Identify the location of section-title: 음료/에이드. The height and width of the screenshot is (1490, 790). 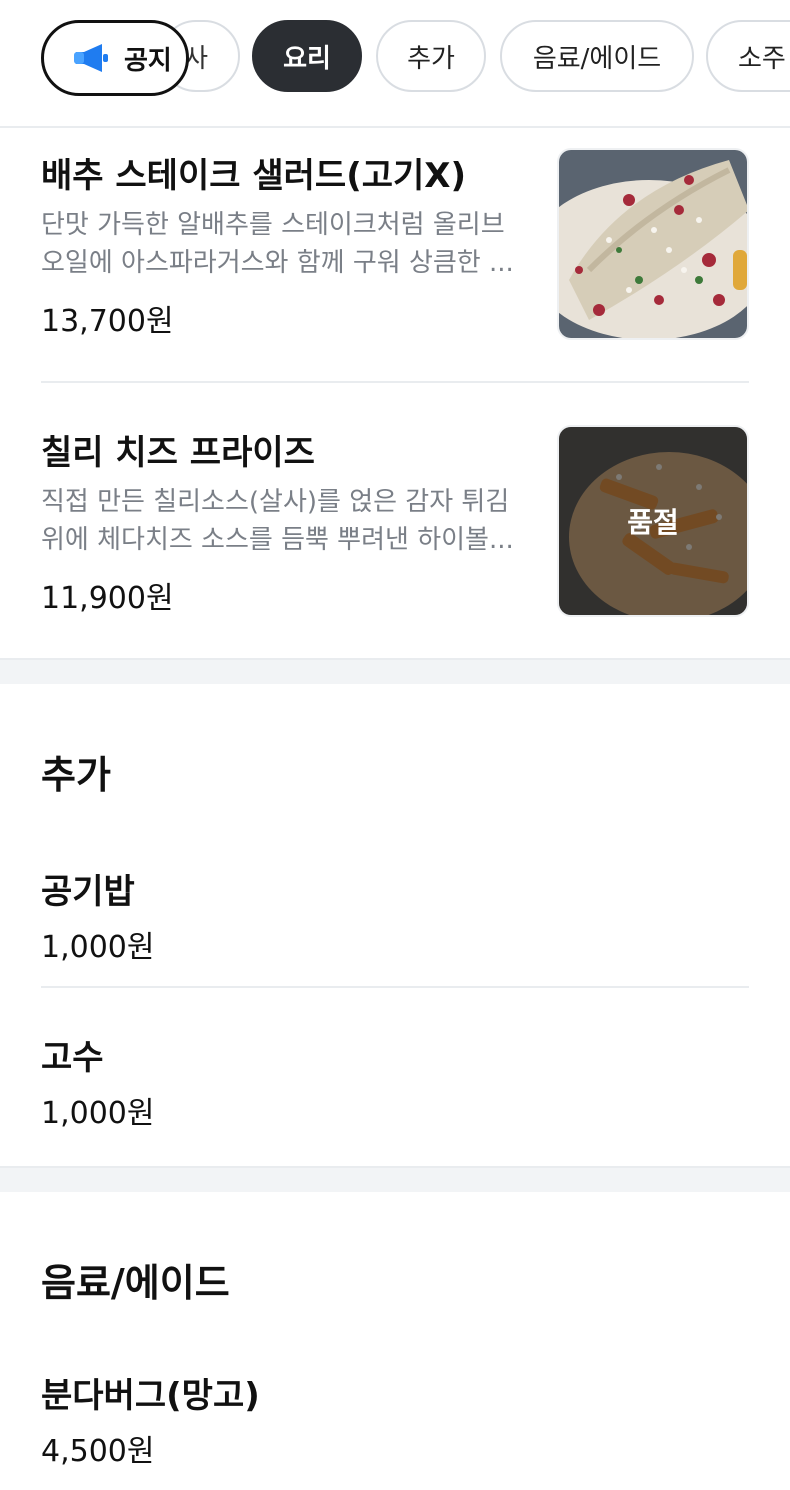
(135, 1283).